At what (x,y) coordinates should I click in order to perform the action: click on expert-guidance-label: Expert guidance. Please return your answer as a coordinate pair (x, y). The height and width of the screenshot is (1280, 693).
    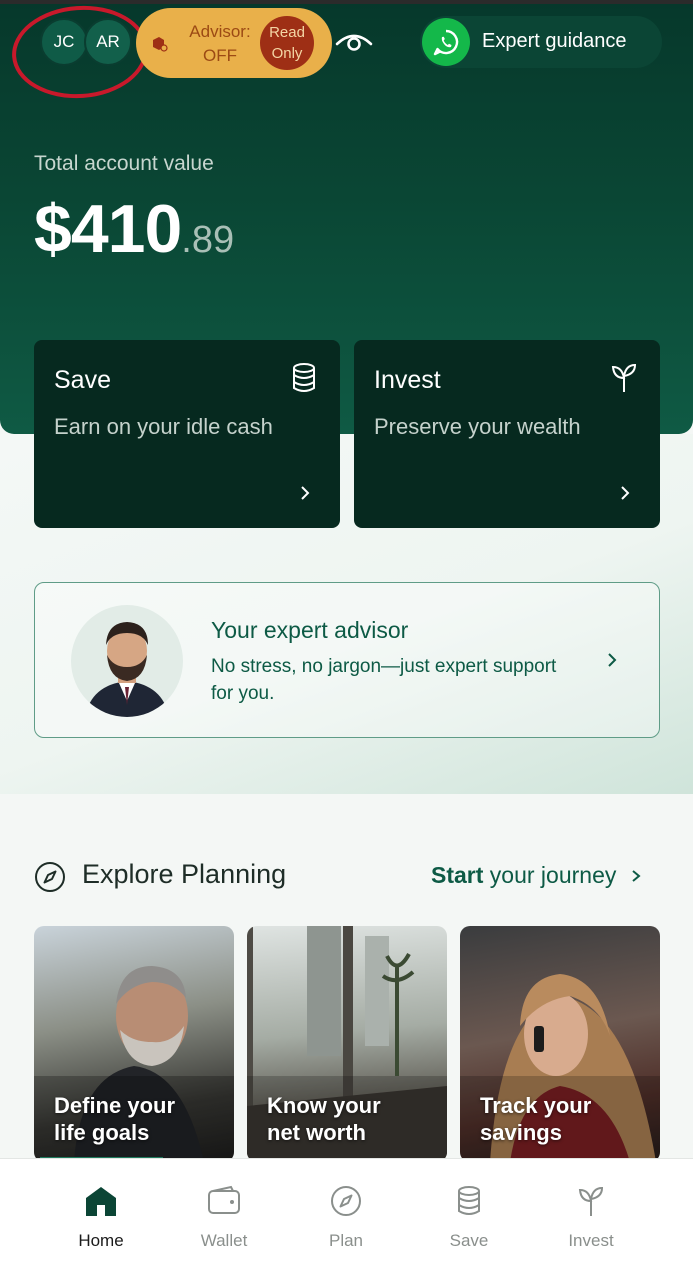
    Looking at the image, I should click on (554, 41).